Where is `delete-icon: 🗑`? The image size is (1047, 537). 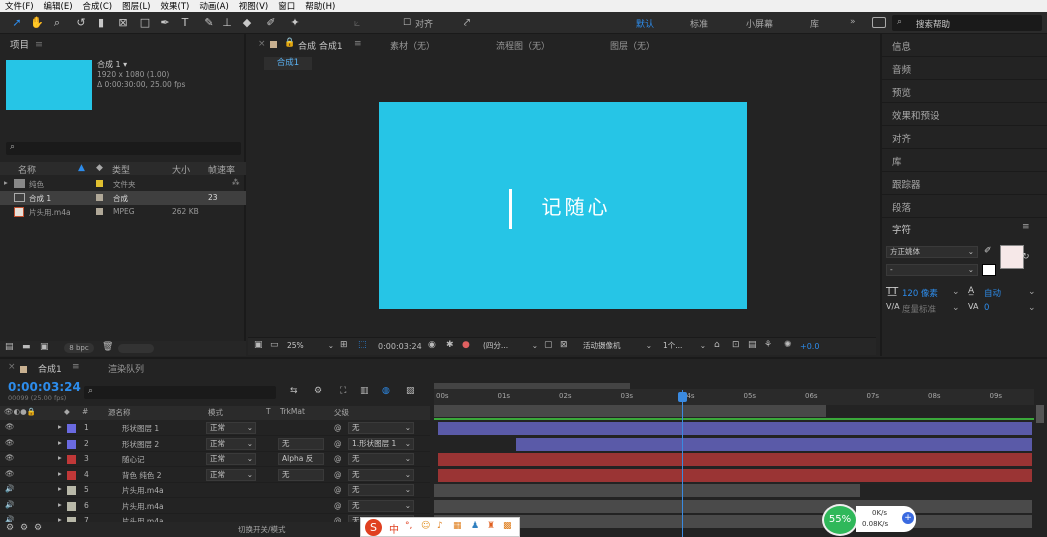
delete-icon: 🗑 is located at coordinates (107, 347).